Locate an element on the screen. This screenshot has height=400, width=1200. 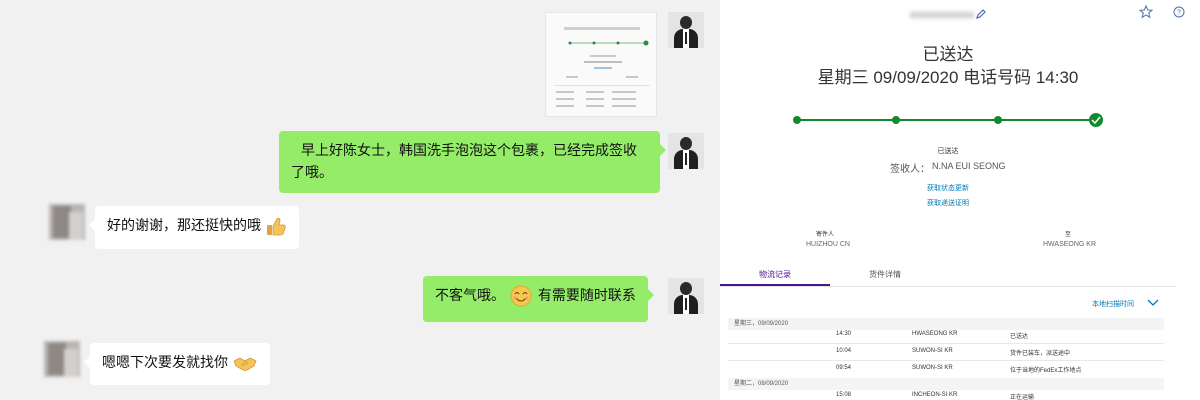
star-icon is located at coordinates (1146, 12).